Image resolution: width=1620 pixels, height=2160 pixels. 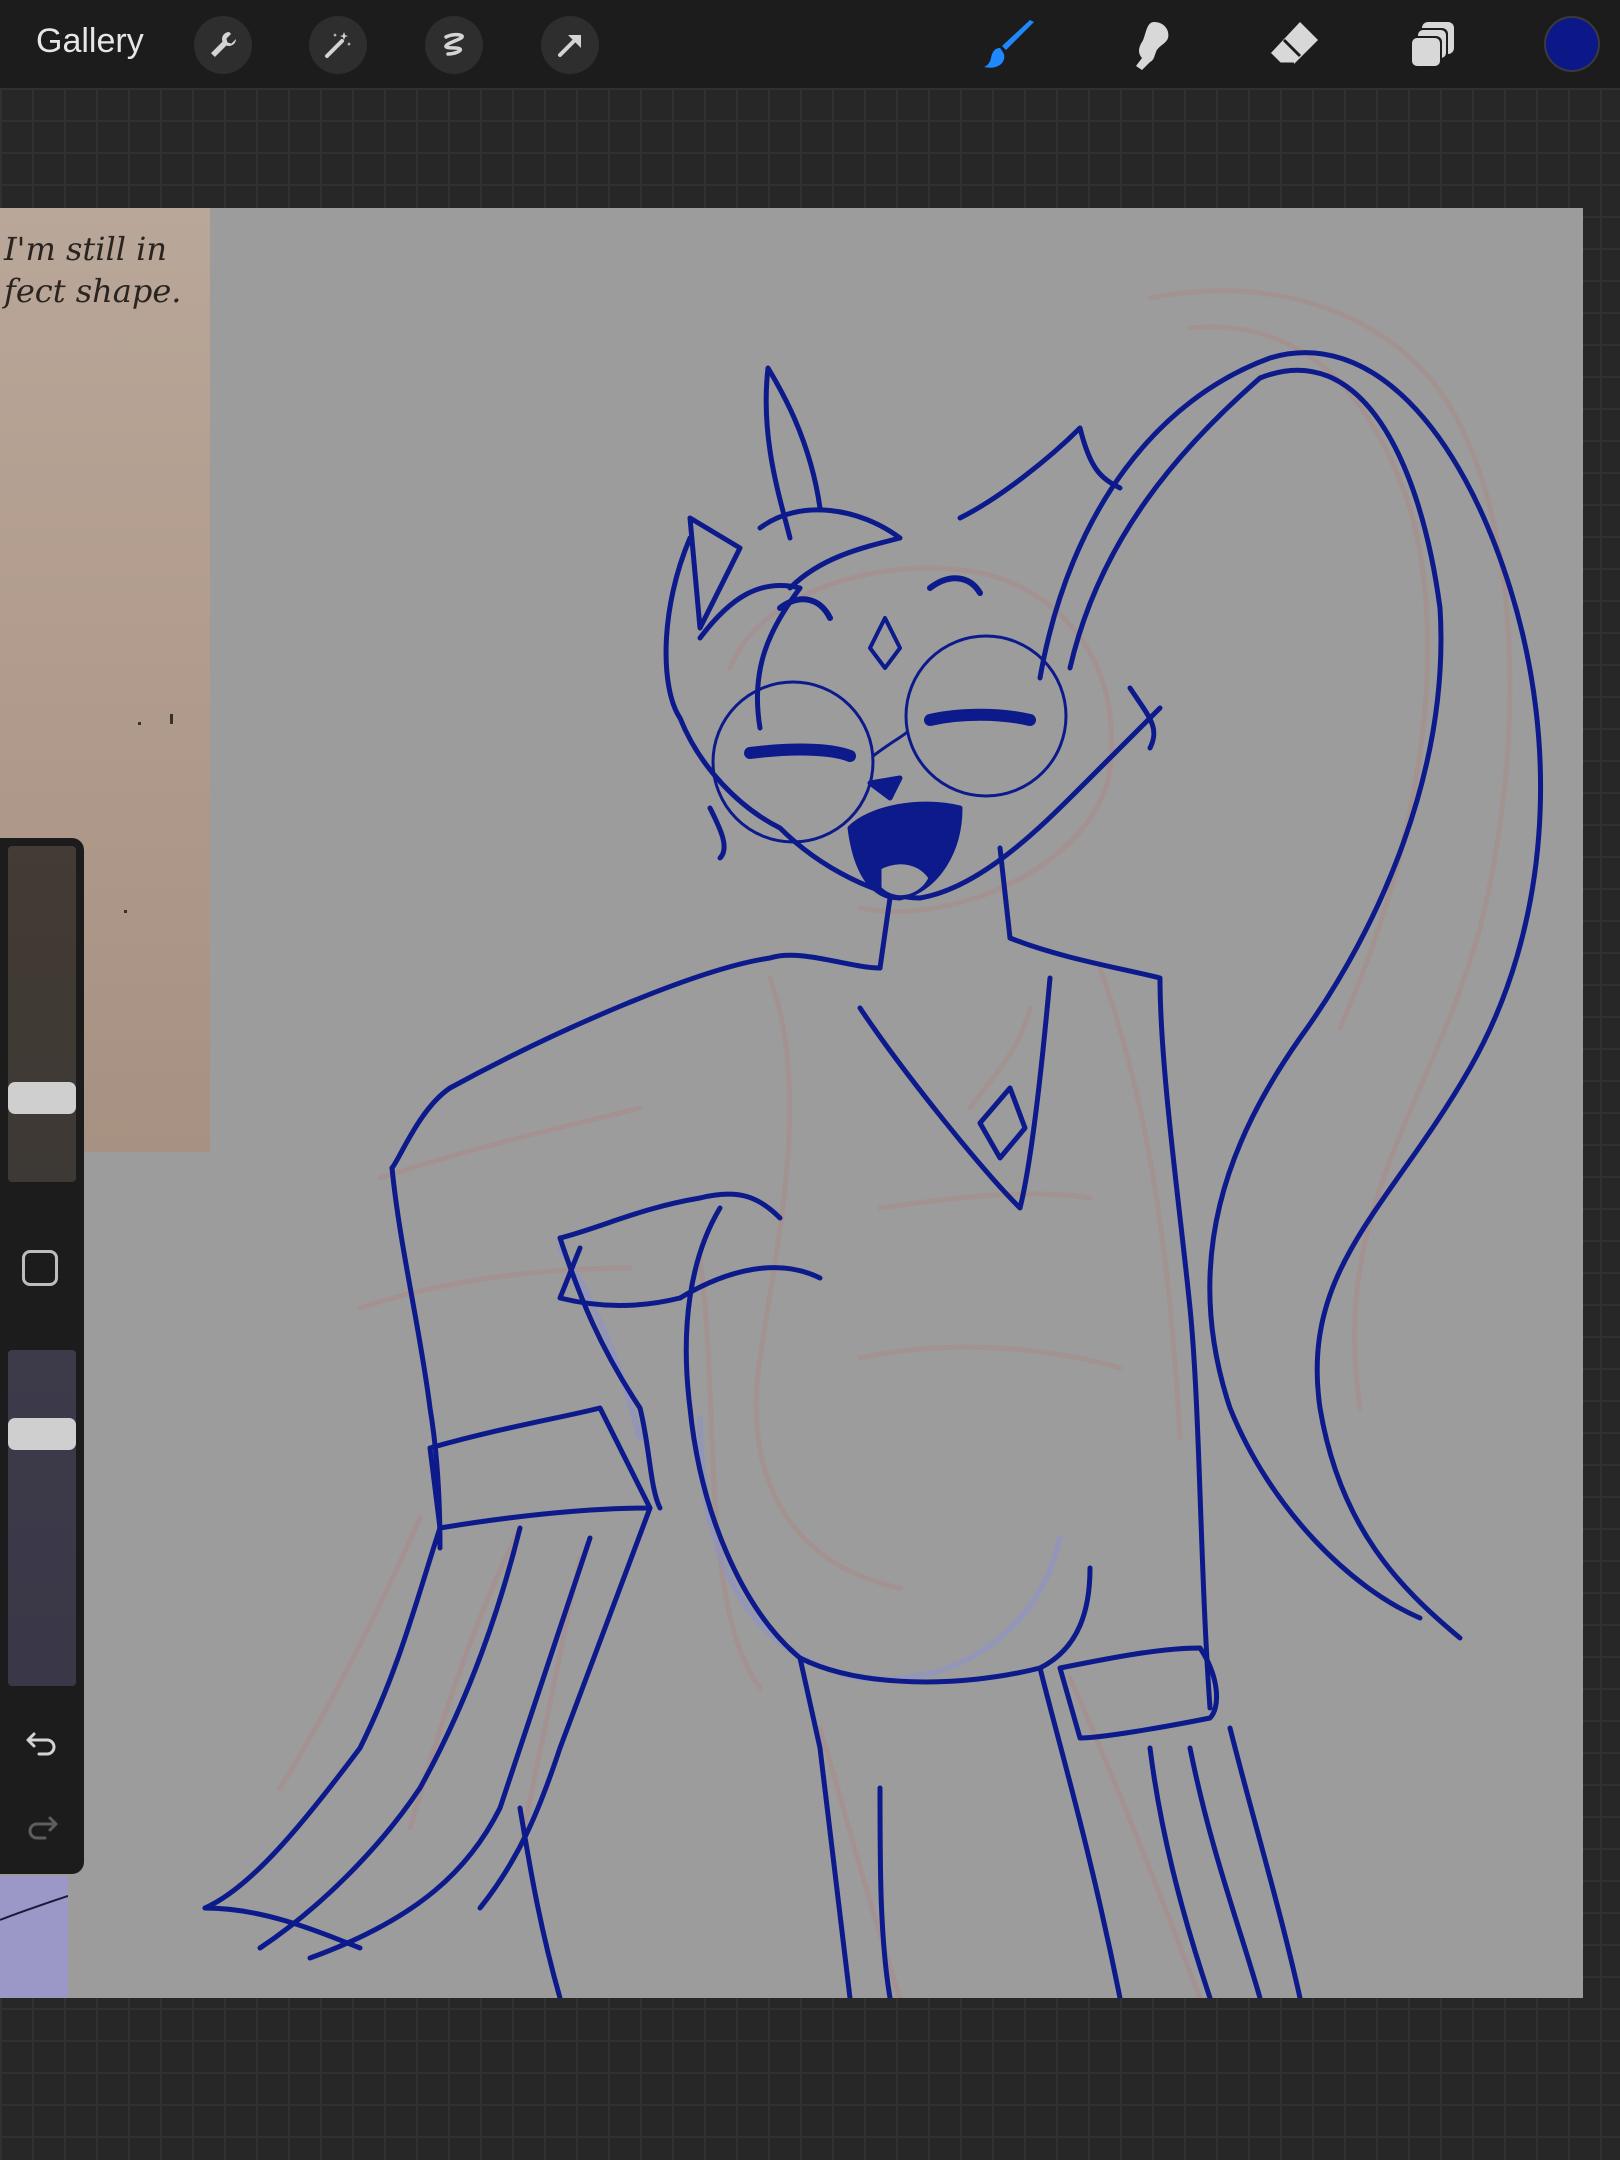 I want to click on redo-button, so click(x=42, y=1828).